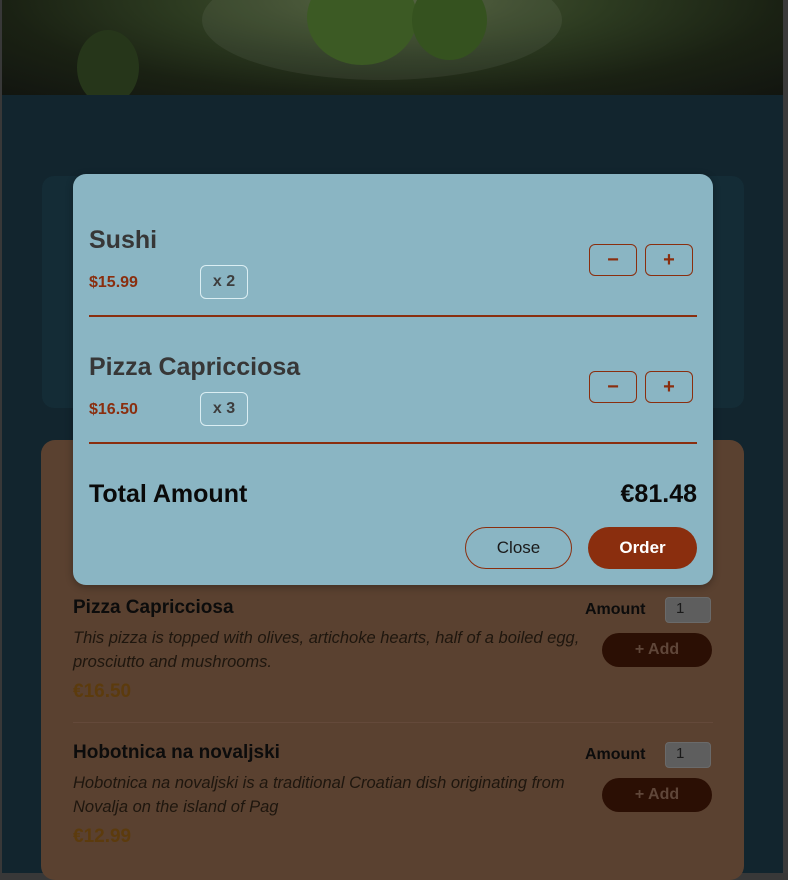 The image size is (788, 880). Describe the element at coordinates (224, 282) in the screenshot. I see `cart-item-quantity: x 2` at that location.